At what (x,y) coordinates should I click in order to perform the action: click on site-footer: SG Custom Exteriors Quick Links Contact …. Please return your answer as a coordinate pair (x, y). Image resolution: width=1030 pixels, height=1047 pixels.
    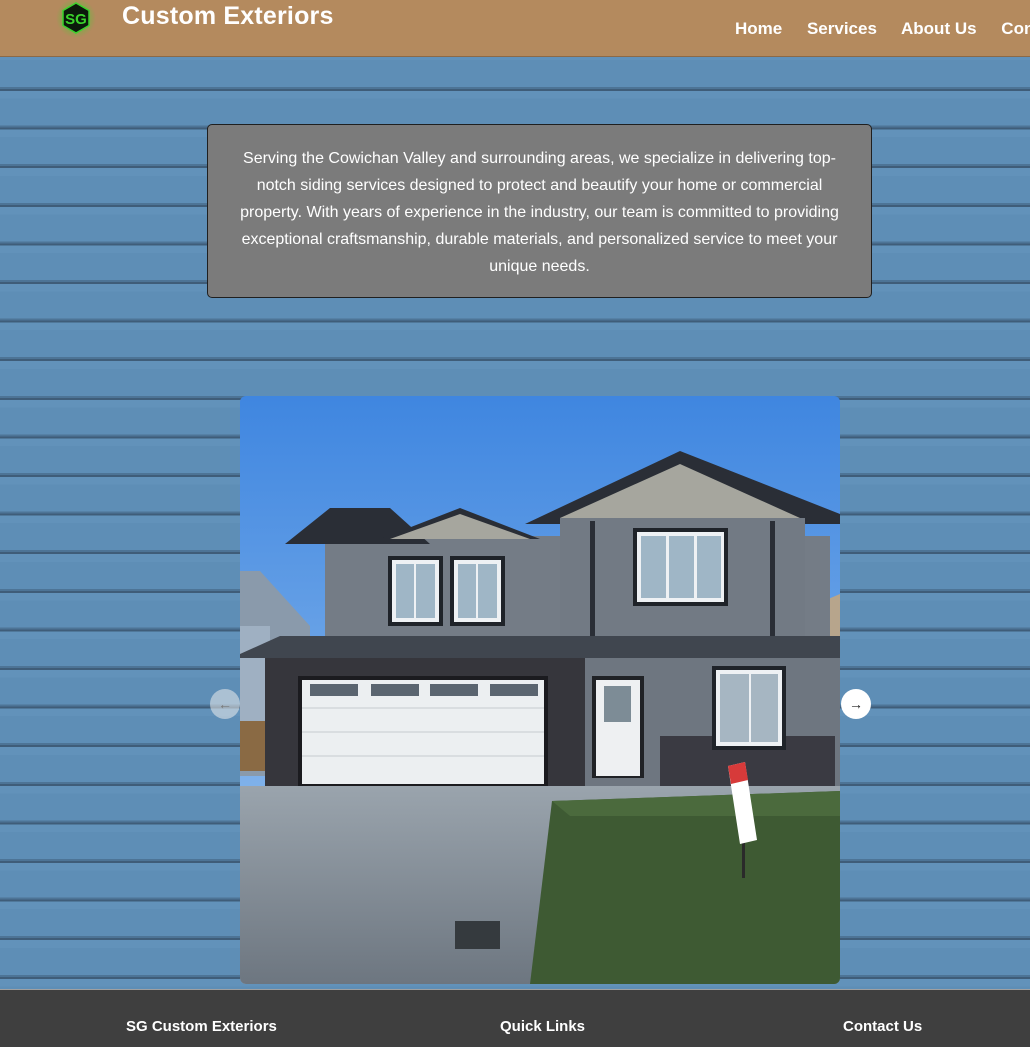
    Looking at the image, I should click on (515, 1018).